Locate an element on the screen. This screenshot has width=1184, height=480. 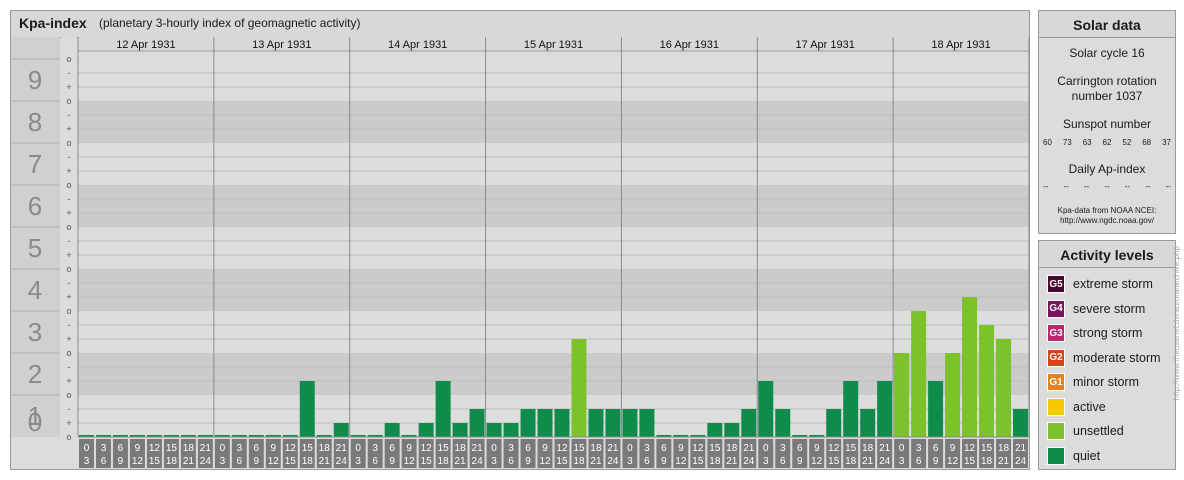
day-label: 15 Apr 1931 is located at coordinates (553, 45).